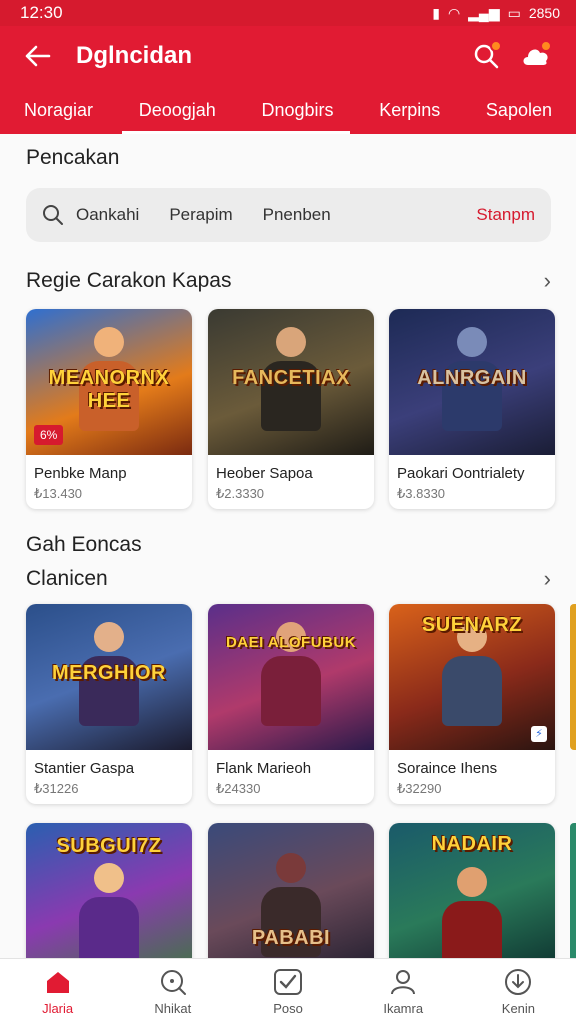  I want to click on filter-chip: Perapim, so click(200, 215).